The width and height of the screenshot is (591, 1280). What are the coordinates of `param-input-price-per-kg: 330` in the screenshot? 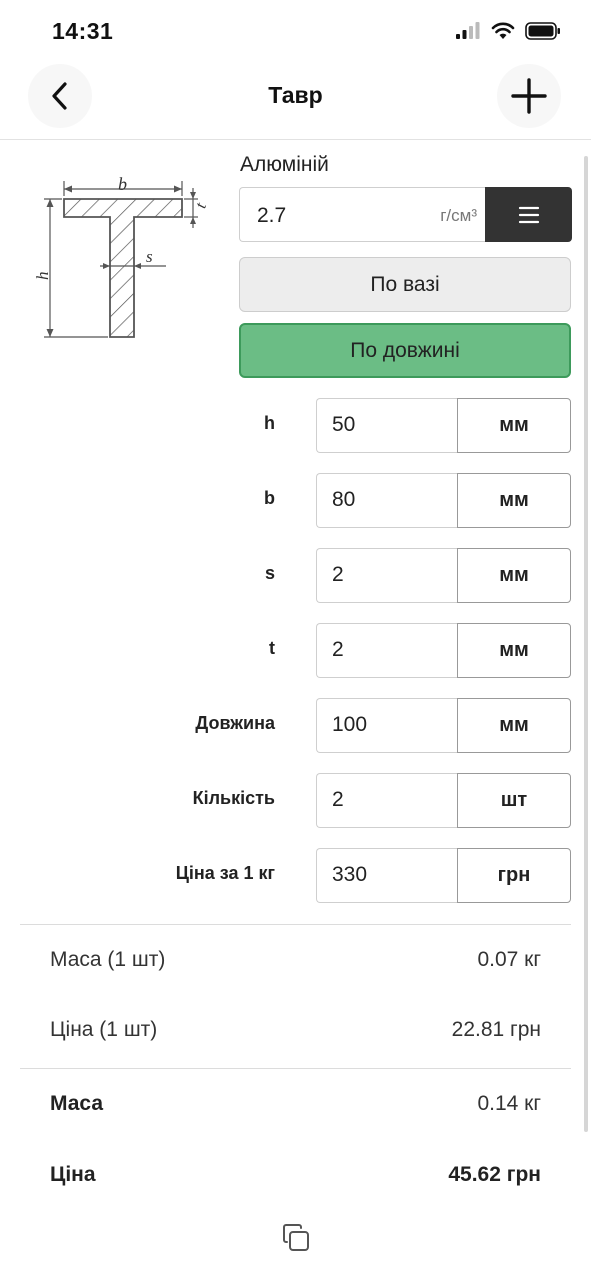 It's located at (387, 875).